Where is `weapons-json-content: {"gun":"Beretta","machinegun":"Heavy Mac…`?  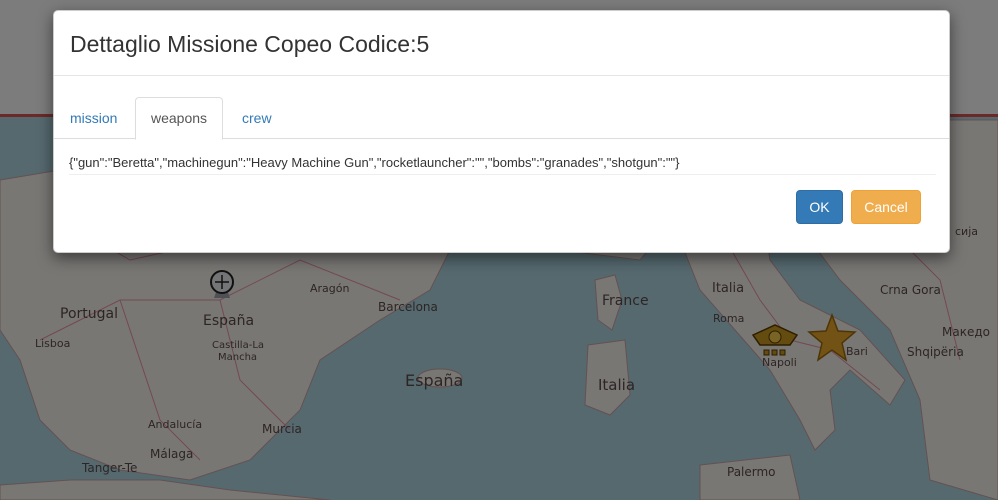
weapons-json-content: {"gun":"Beretta","machinegun":"Heavy Mac… is located at coordinates (502, 163).